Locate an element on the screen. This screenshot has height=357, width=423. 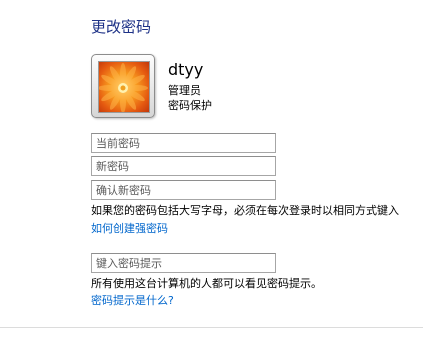
footer-divider is located at coordinates (211, 327).